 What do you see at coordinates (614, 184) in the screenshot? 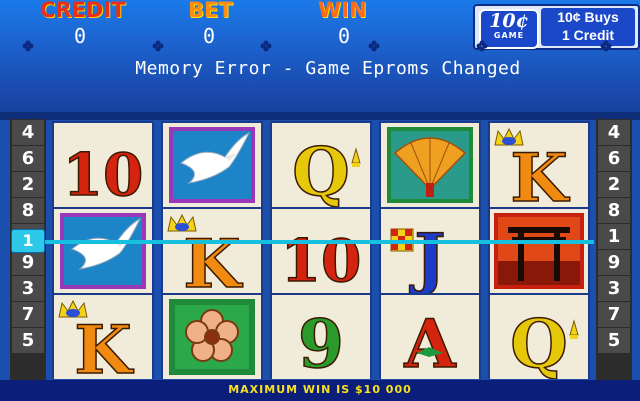
I see `payline-number-right-3: 2` at bounding box center [614, 184].